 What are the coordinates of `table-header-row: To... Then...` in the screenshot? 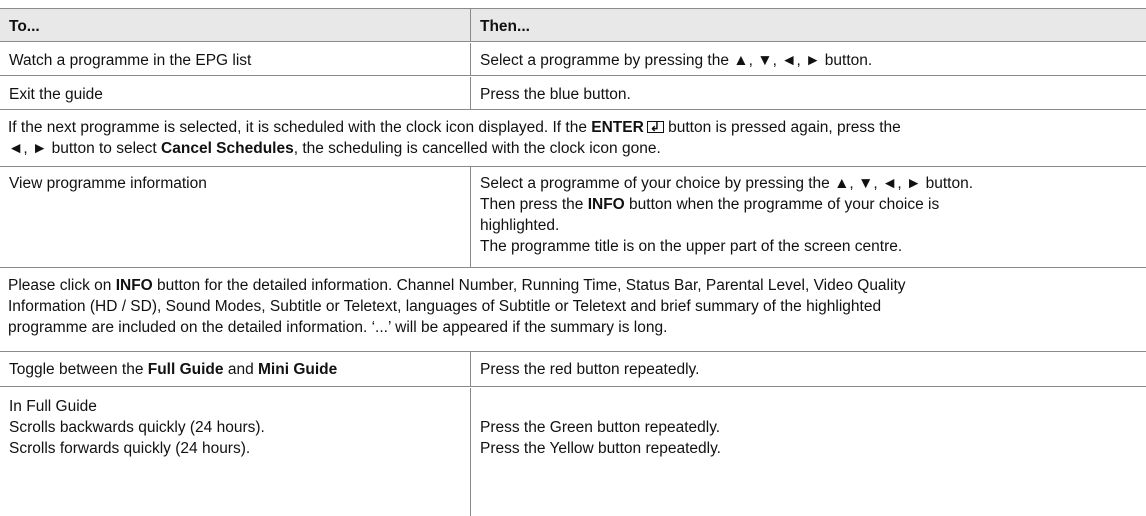 It's located at (573, 25).